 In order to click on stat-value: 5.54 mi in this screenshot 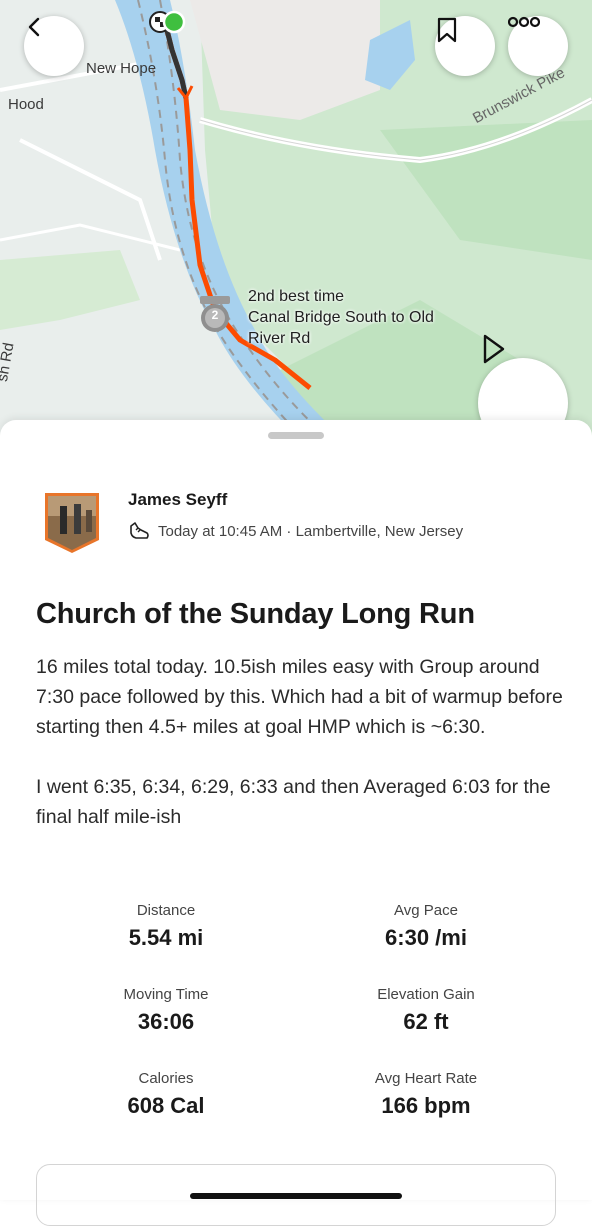, I will do `click(166, 937)`.